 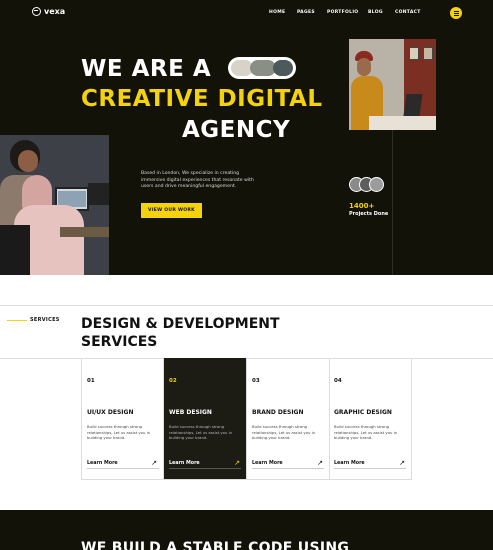 I want to click on nav-link-home: HOME, so click(x=283, y=12).